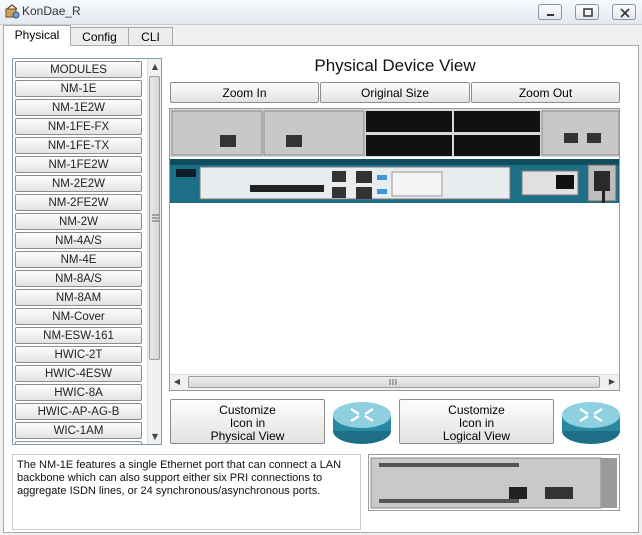 This screenshot has width=642, height=535. I want to click on maximize-button, so click(587, 12).